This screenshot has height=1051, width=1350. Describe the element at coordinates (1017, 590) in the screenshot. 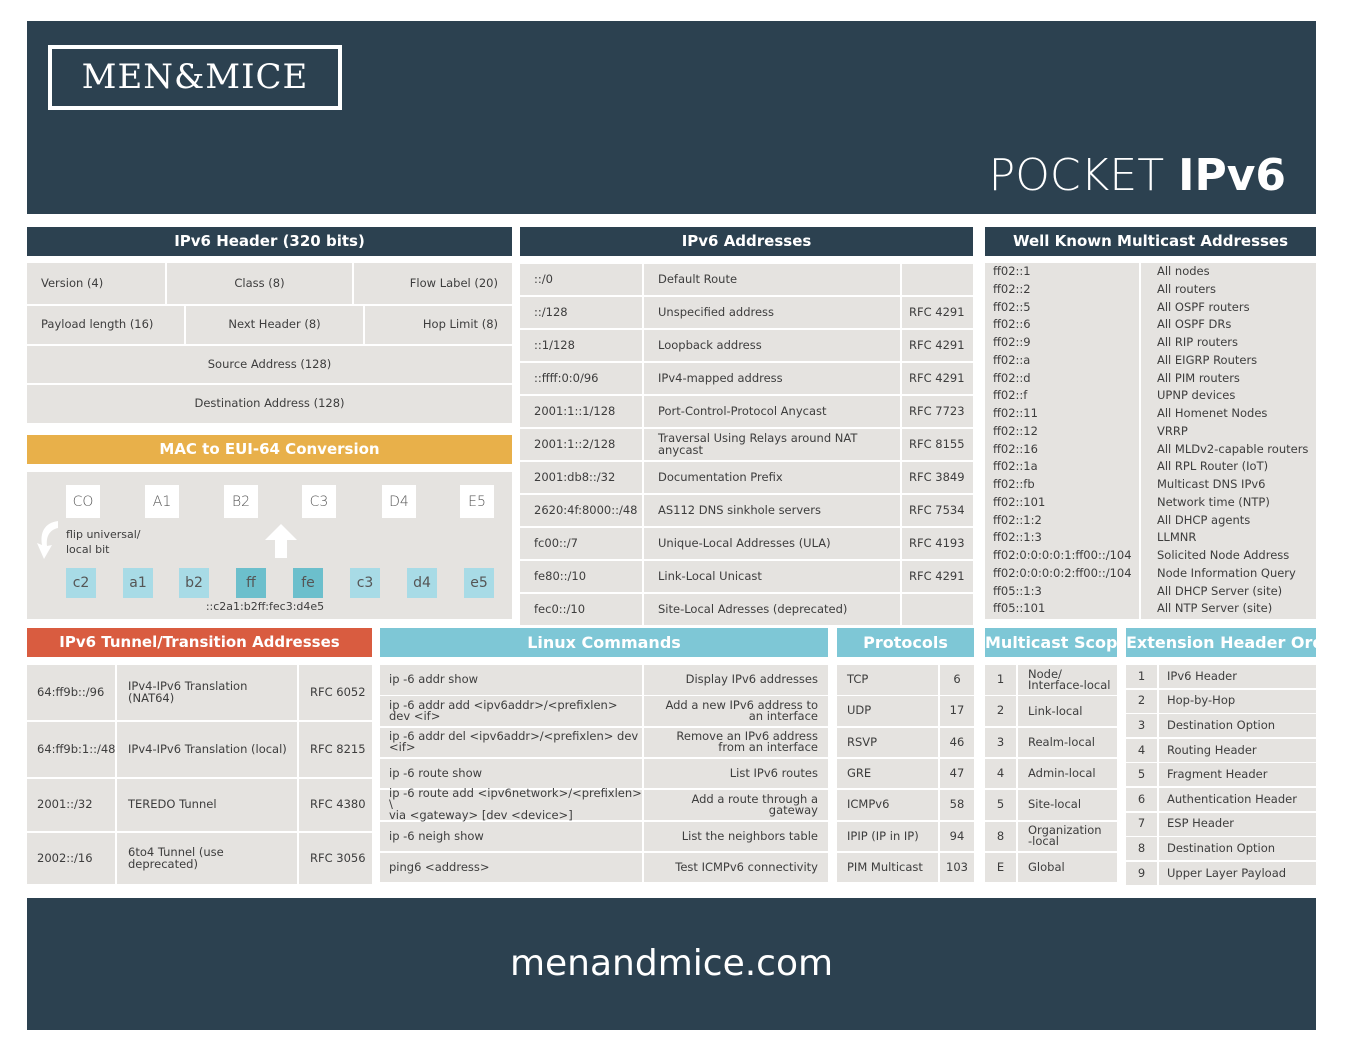

I see `multicast-address: ff05::1:3` at that location.